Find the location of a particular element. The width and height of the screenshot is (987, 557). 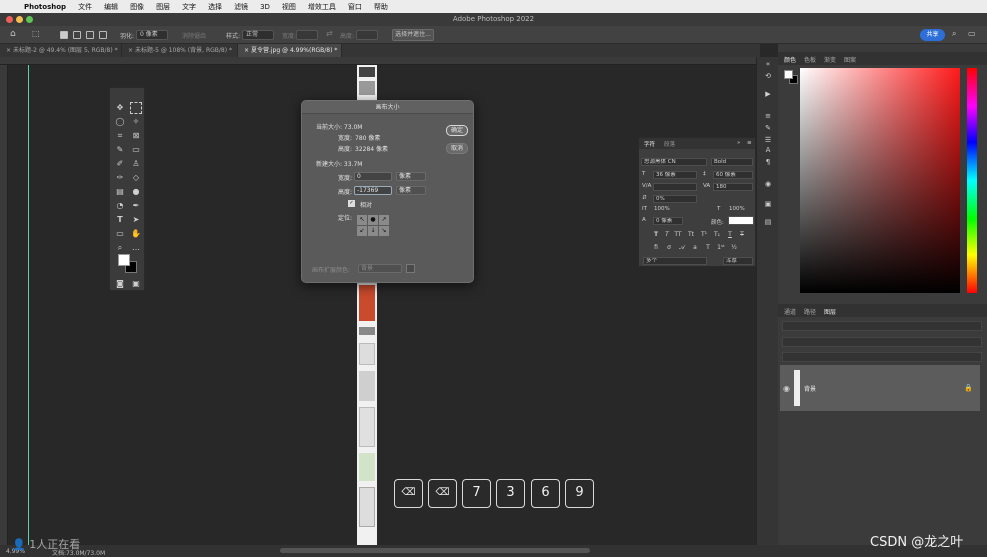

menu-filter: 滤镜 is located at coordinates (241, 7).